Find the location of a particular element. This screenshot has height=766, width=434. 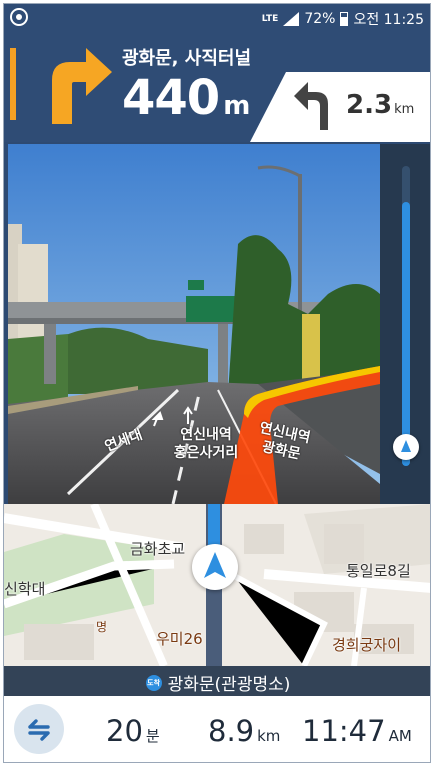

destination-pin-icon: 도착 is located at coordinates (153, 682).